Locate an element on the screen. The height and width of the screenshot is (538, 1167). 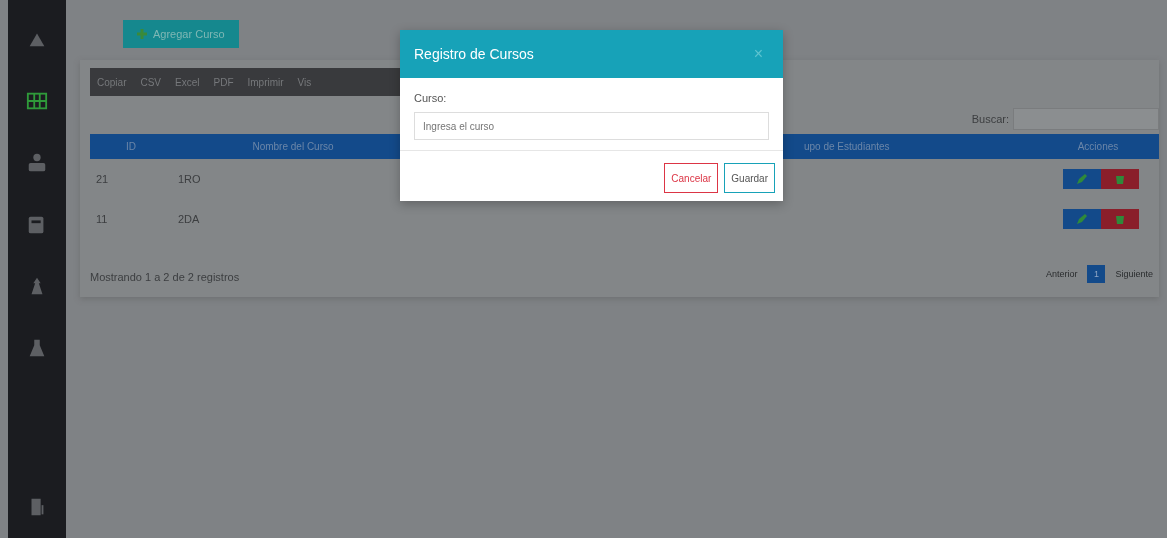
export-button: Excel is located at coordinates (187, 82).